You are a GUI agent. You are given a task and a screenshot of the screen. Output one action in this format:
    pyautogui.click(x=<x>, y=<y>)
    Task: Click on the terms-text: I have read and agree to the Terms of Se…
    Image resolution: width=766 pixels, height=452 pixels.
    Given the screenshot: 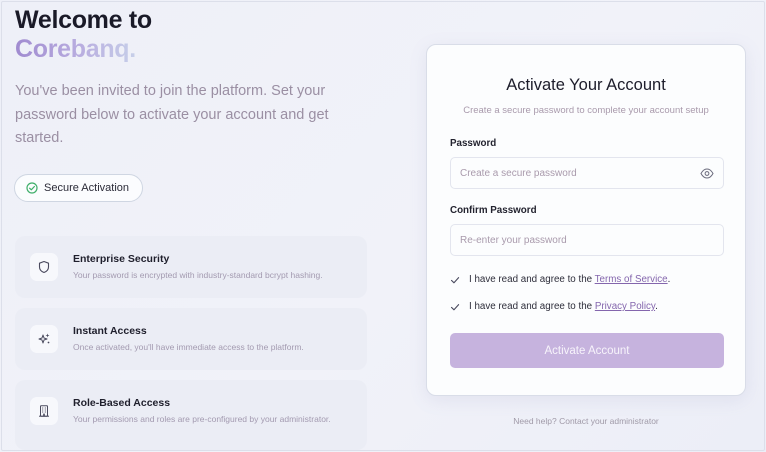 What is the action you would take?
    pyautogui.click(x=570, y=279)
    